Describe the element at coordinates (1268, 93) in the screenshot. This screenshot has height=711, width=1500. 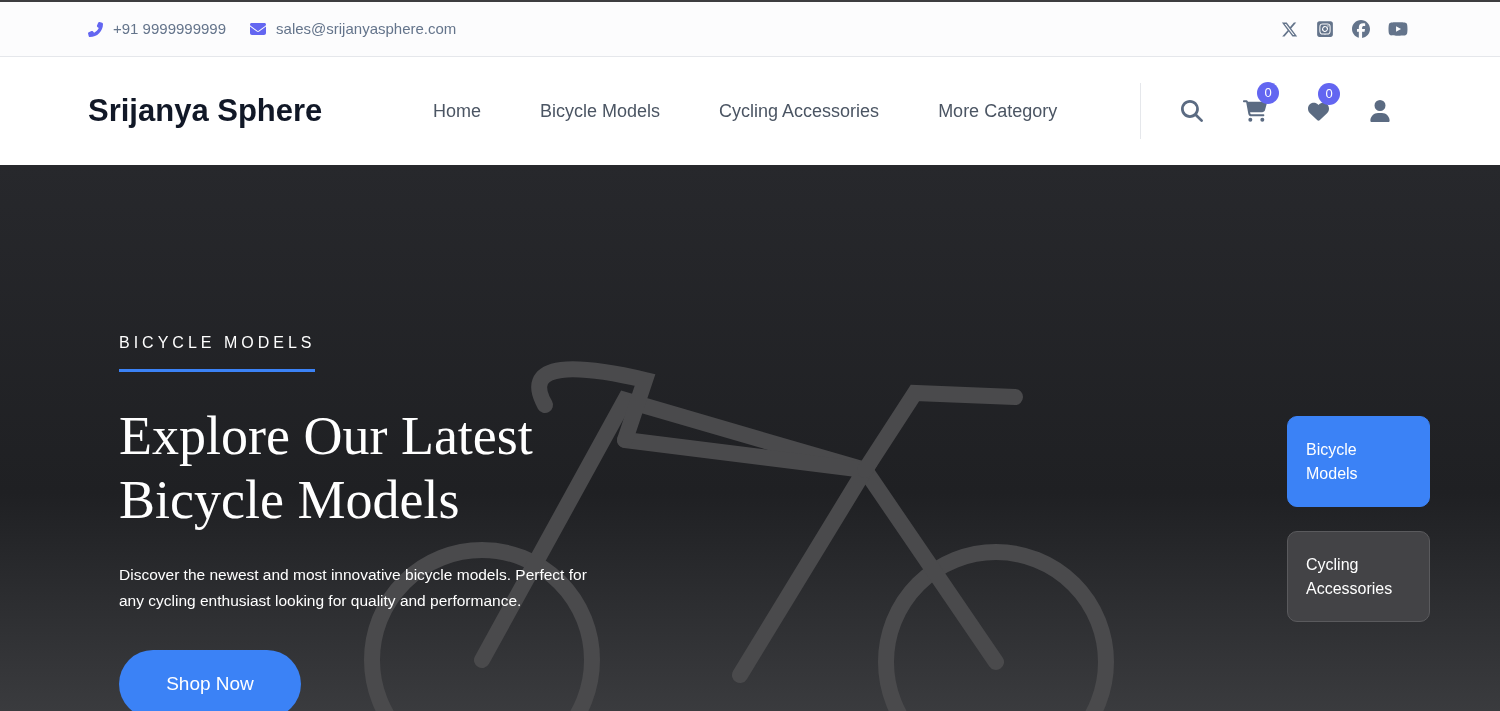
I see `cart-count-badge: 0` at that location.